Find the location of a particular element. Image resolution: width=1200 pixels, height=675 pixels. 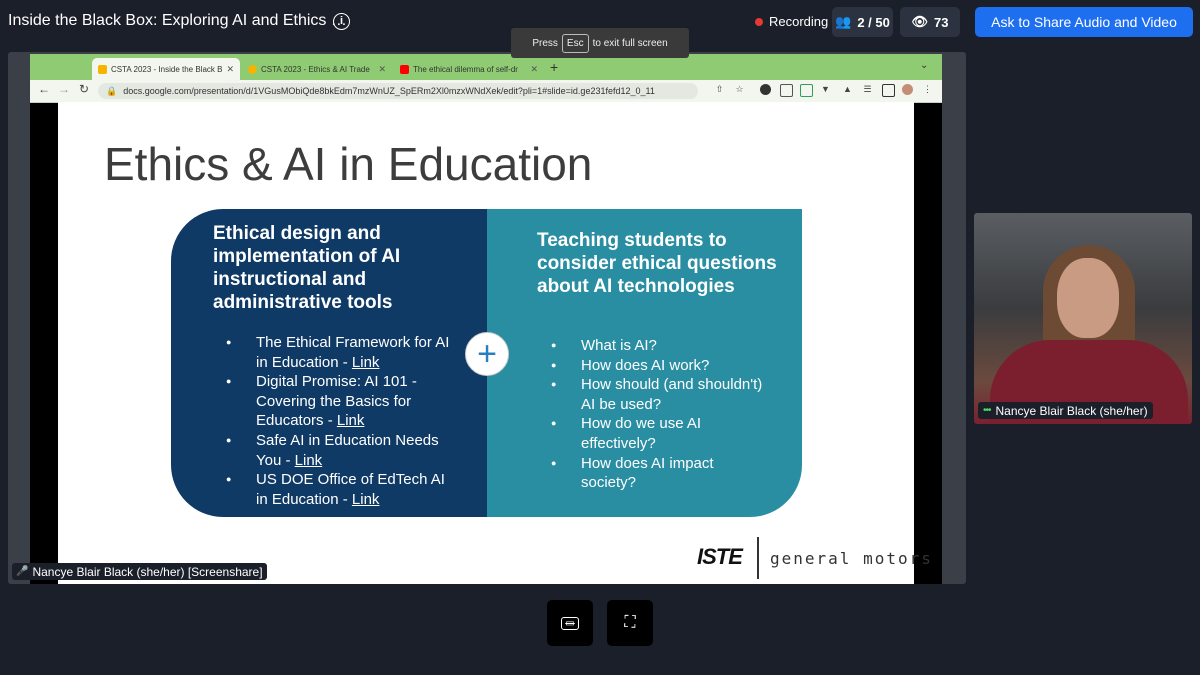

youtube-favicon-icon is located at coordinates (404, 69).